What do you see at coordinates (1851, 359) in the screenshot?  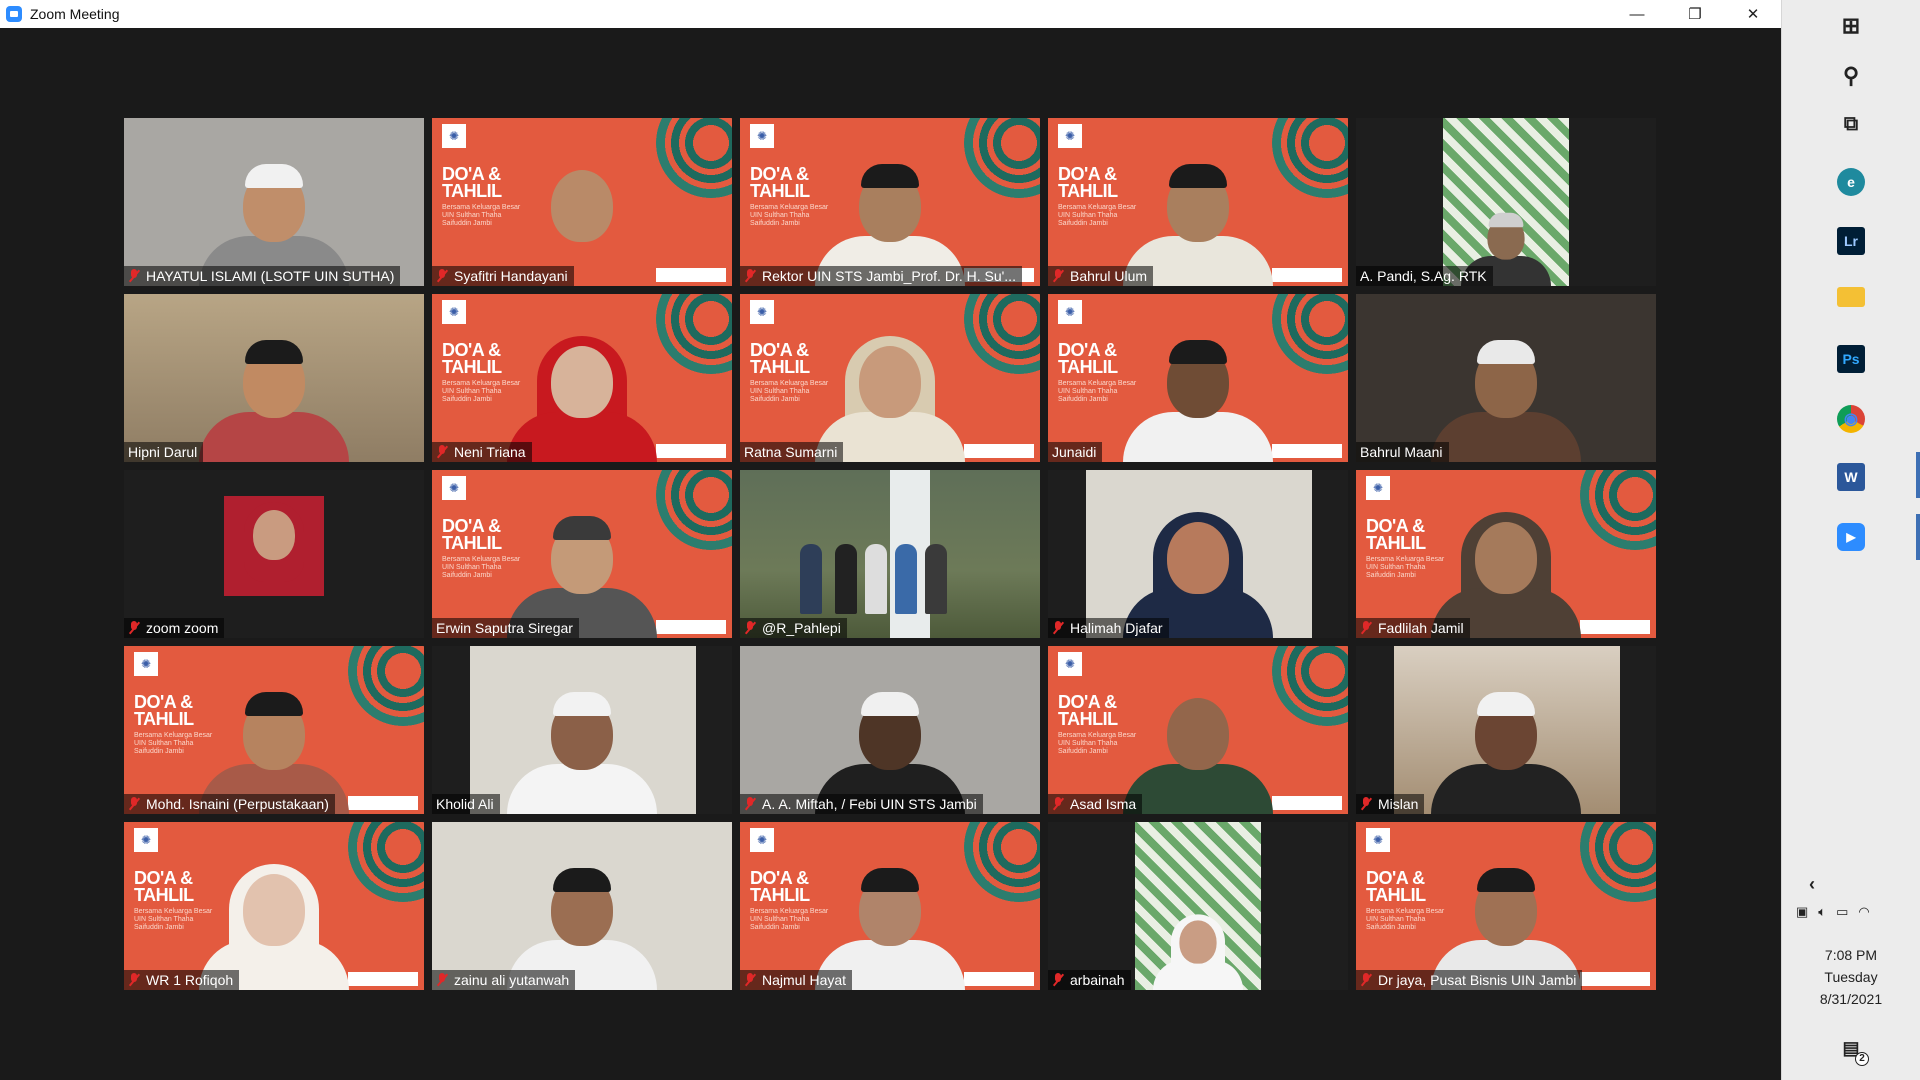 I see `photoshop-icon: Ps` at bounding box center [1851, 359].